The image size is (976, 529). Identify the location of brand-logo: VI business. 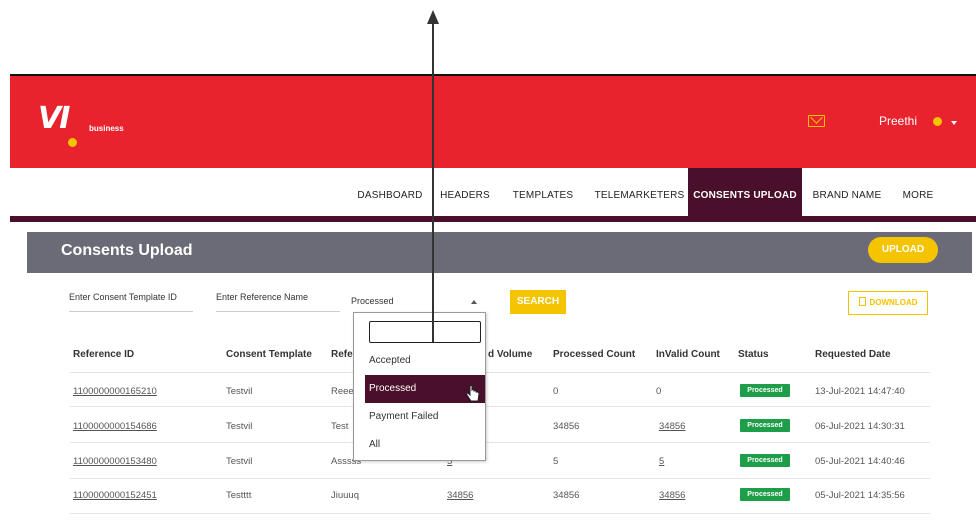
(81, 124).